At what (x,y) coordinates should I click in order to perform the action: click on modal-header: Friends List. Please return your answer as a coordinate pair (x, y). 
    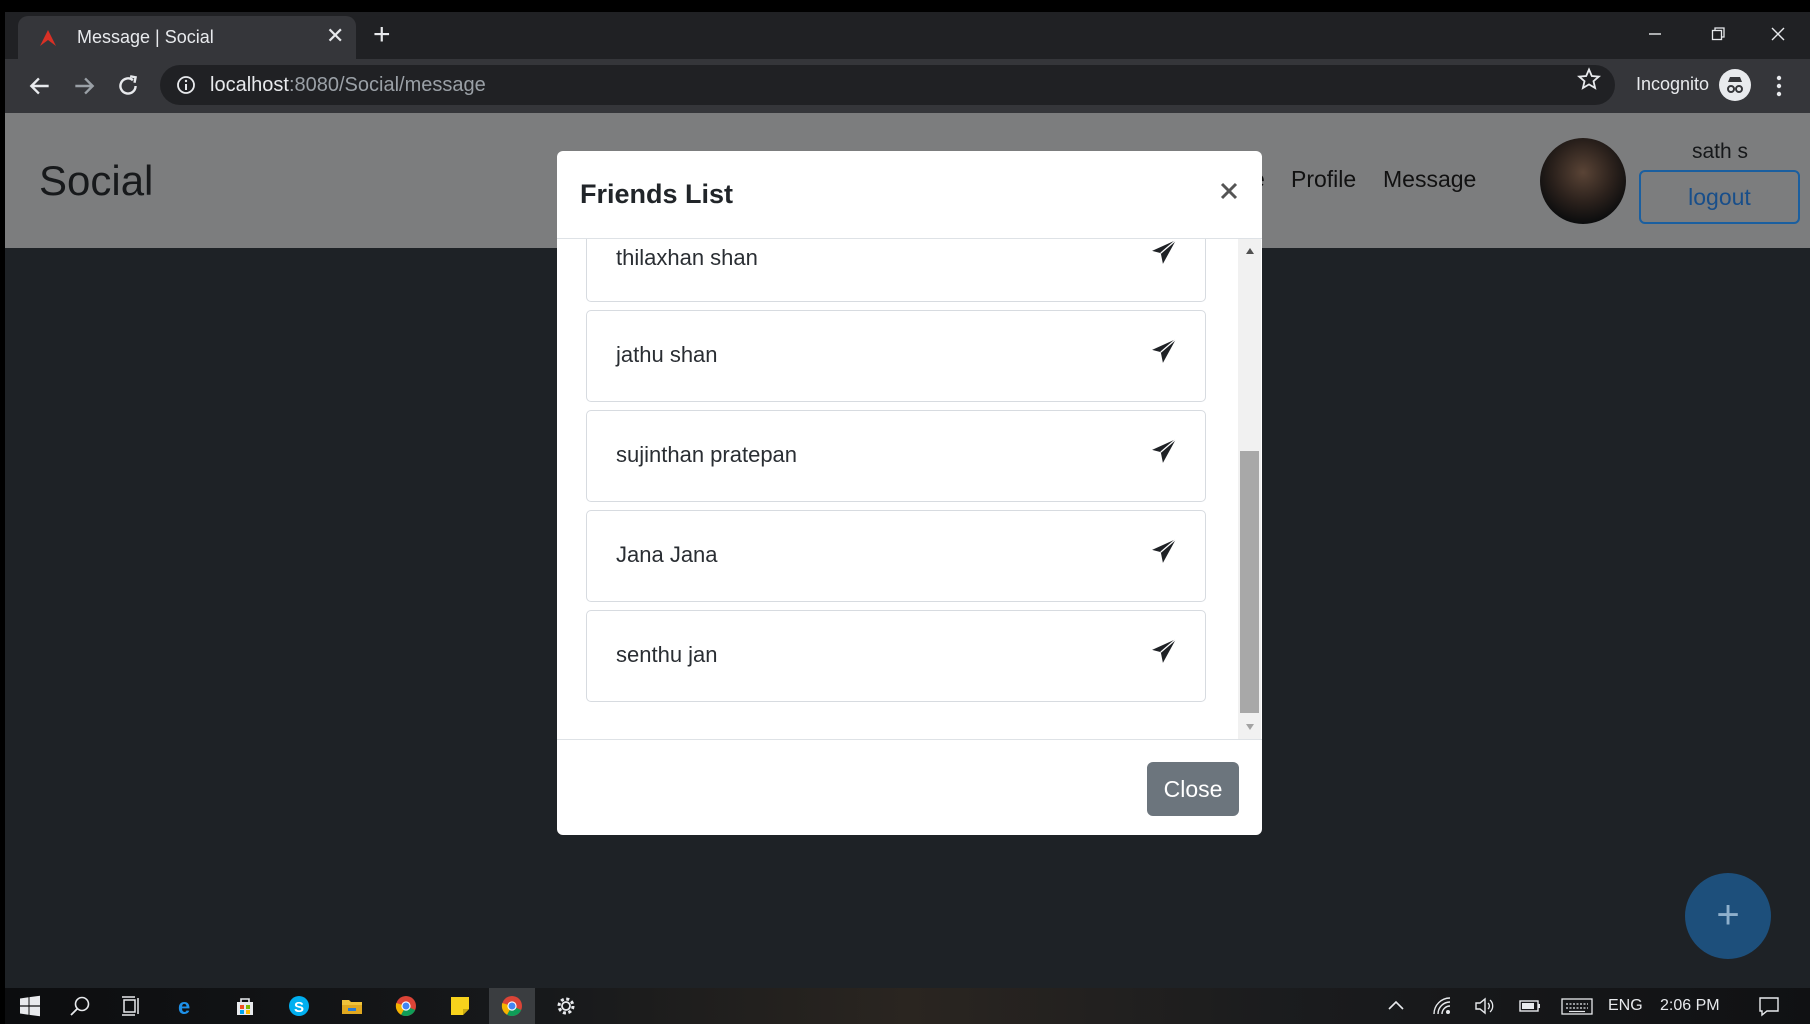
    Looking at the image, I should click on (909, 195).